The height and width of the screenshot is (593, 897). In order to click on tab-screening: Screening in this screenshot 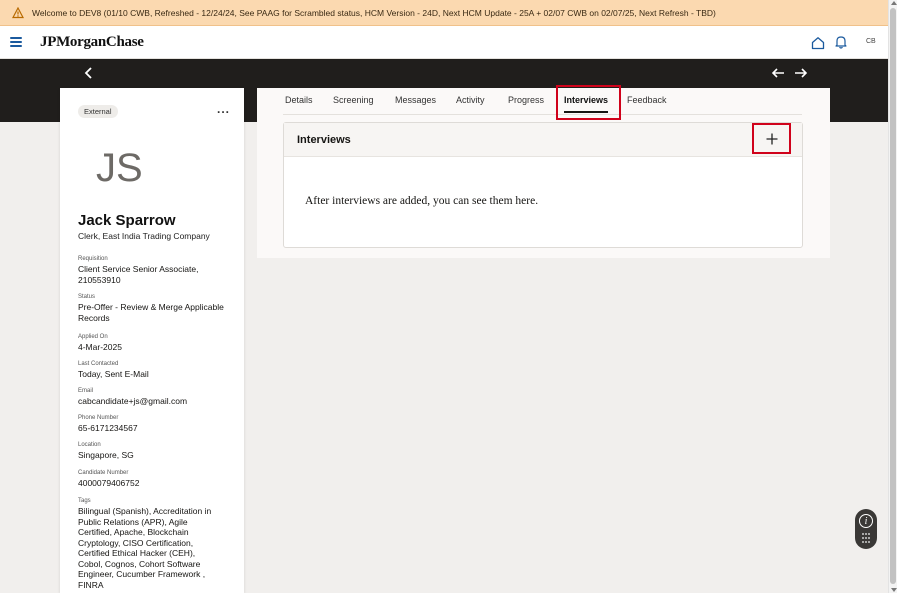, I will do `click(353, 100)`.